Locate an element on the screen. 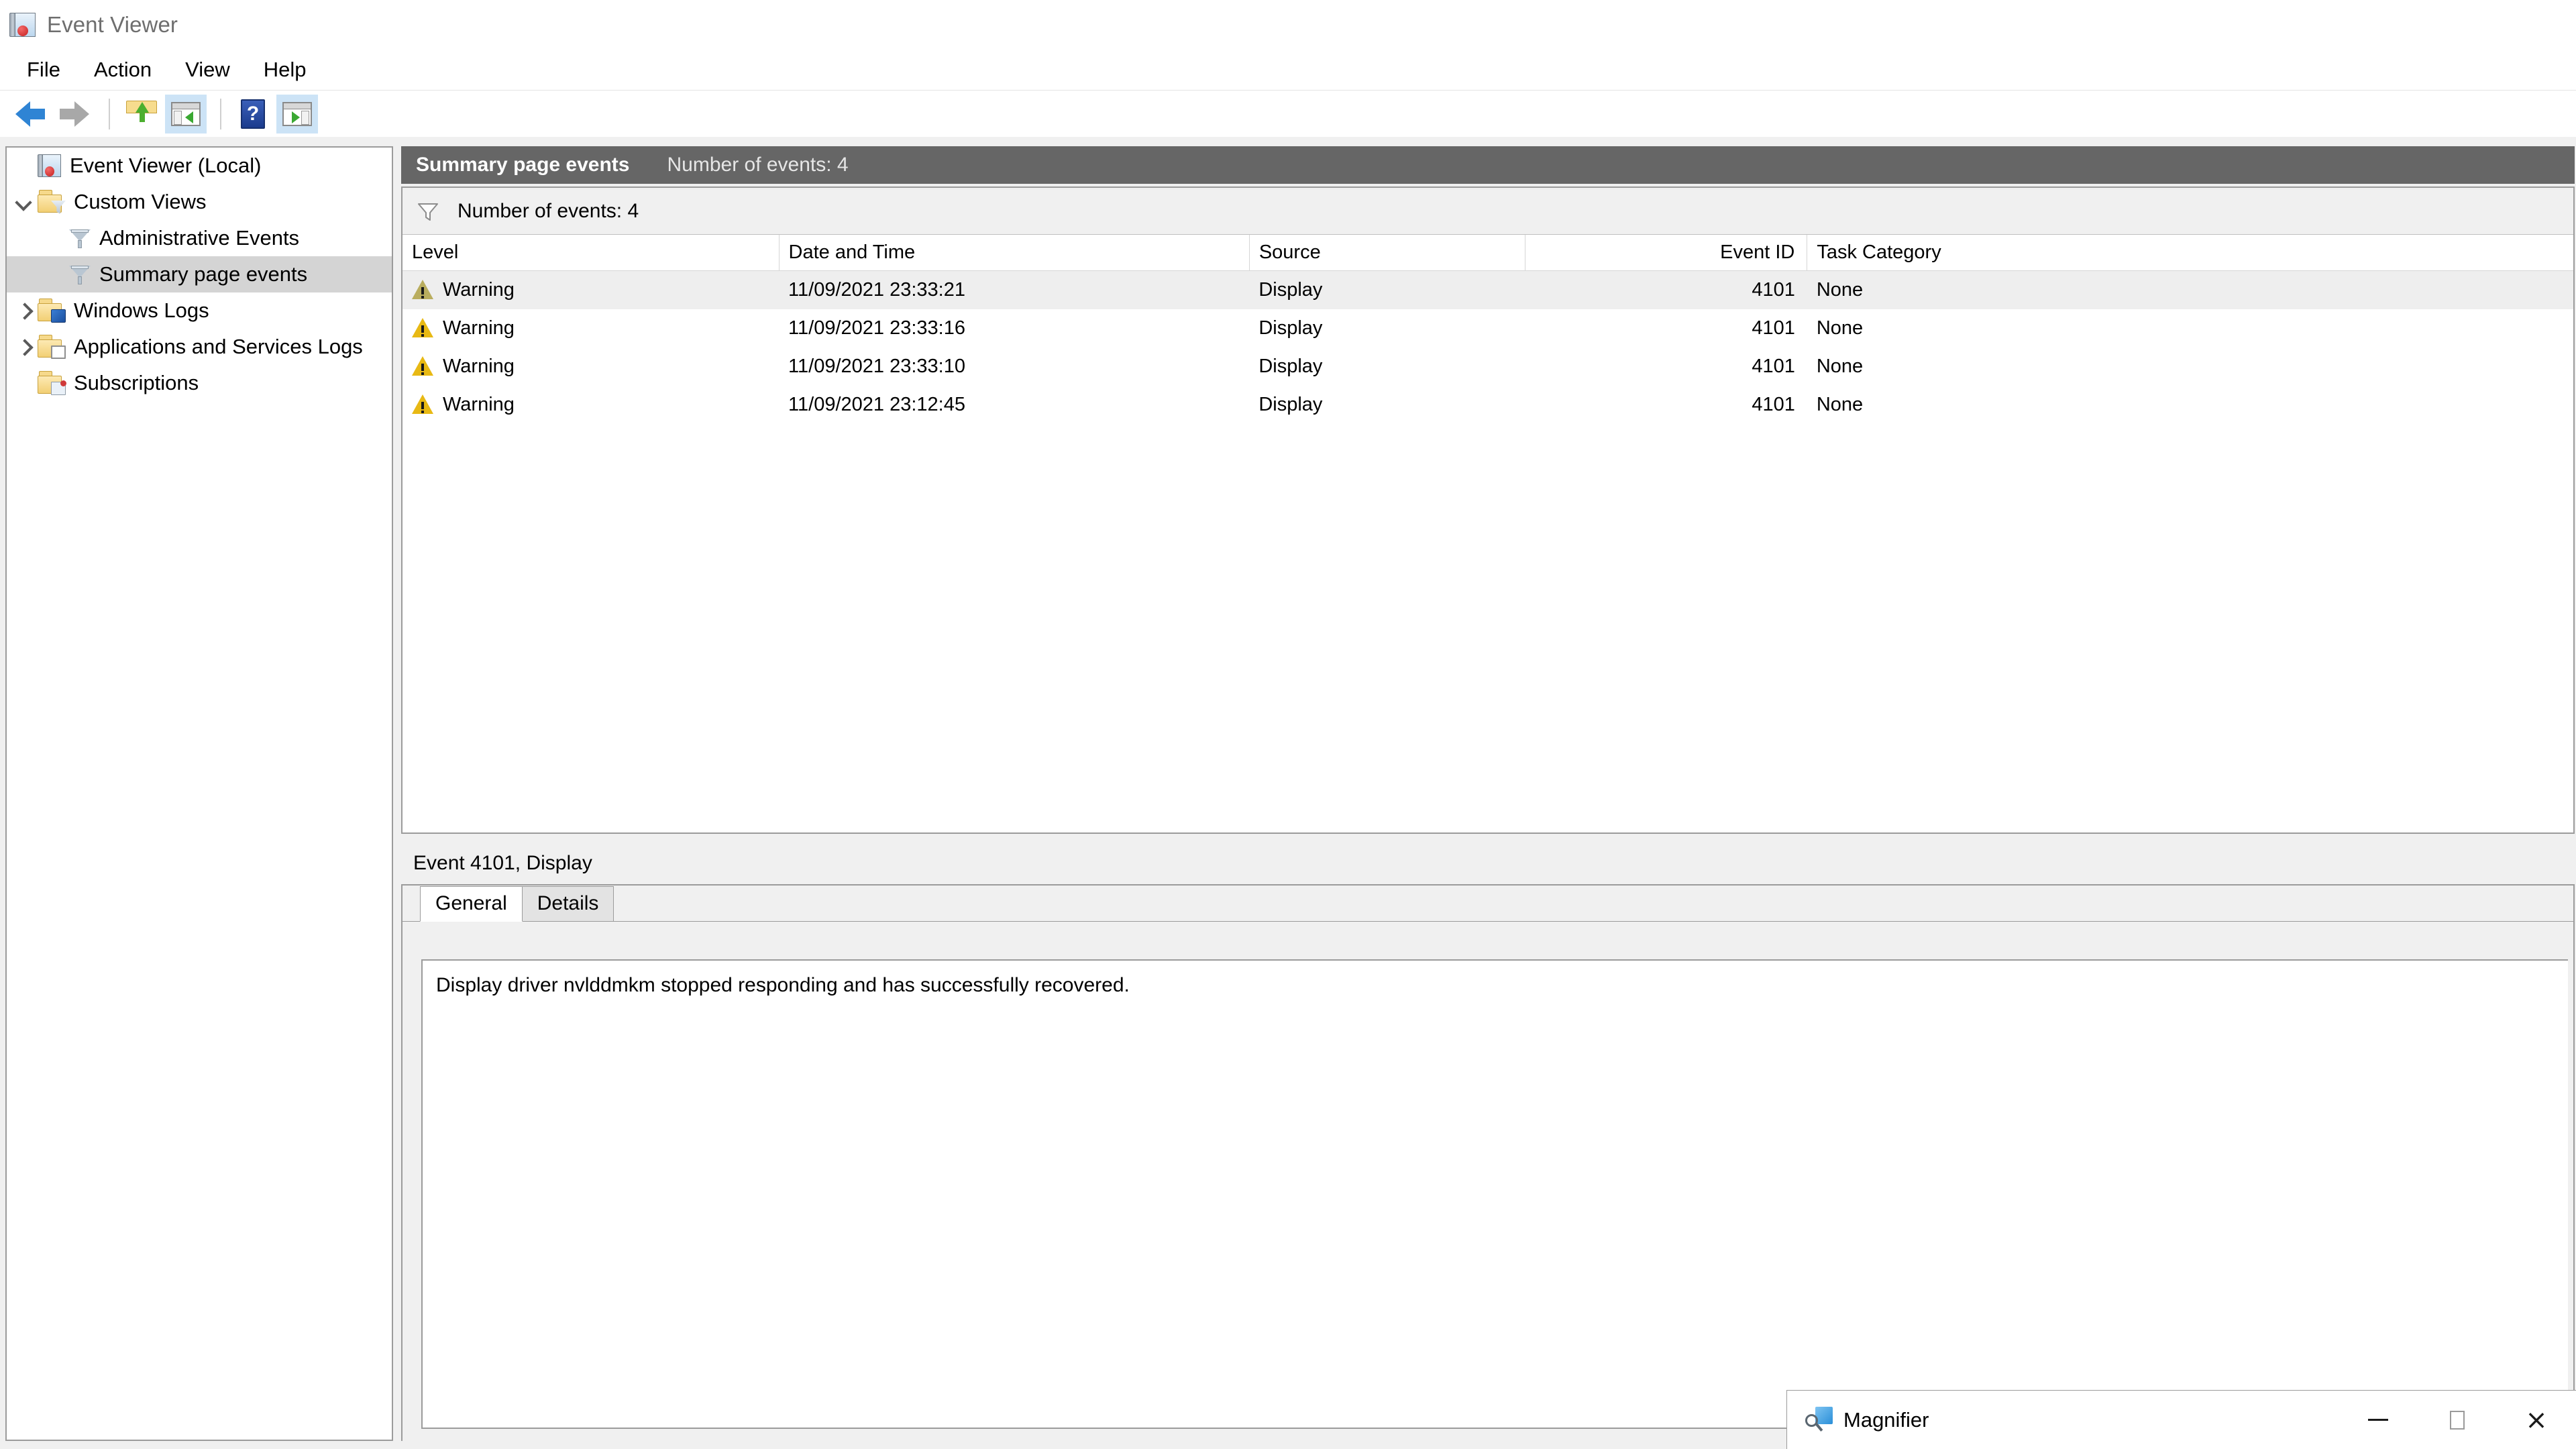 This screenshot has height=1449, width=2576. detail-tabs: General Details is located at coordinates (1487, 903).